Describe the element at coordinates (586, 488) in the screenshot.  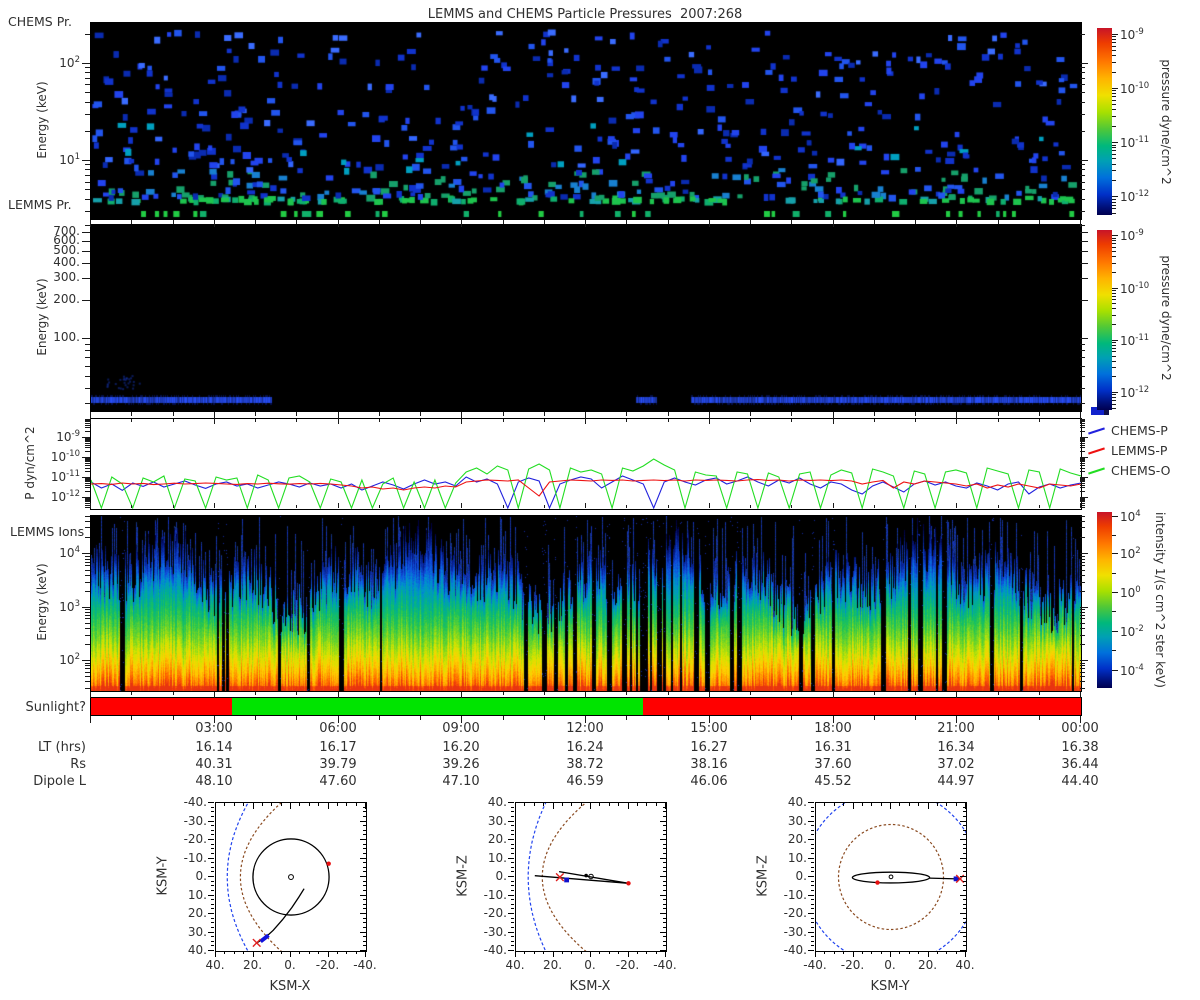
I see `pressure-line-lemms-p` at that location.